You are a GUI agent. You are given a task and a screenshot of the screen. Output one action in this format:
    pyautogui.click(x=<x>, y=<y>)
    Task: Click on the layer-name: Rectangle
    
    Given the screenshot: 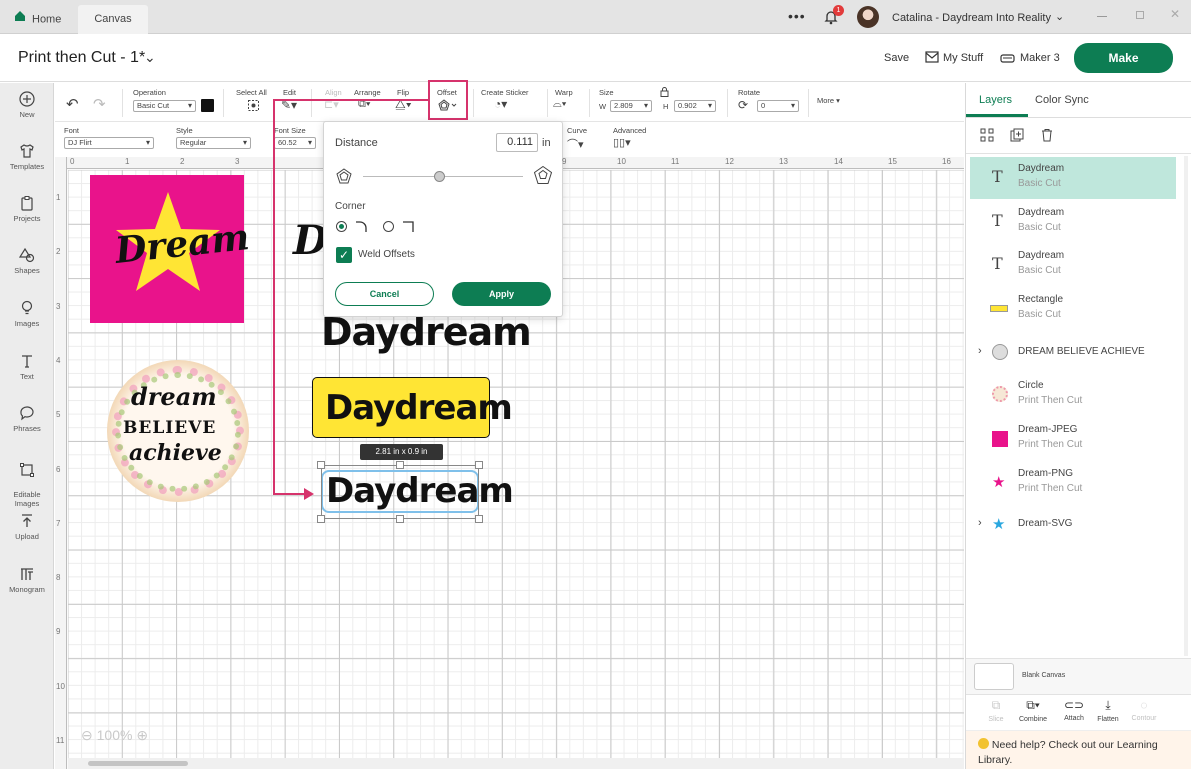 What is the action you would take?
    pyautogui.click(x=1041, y=299)
    